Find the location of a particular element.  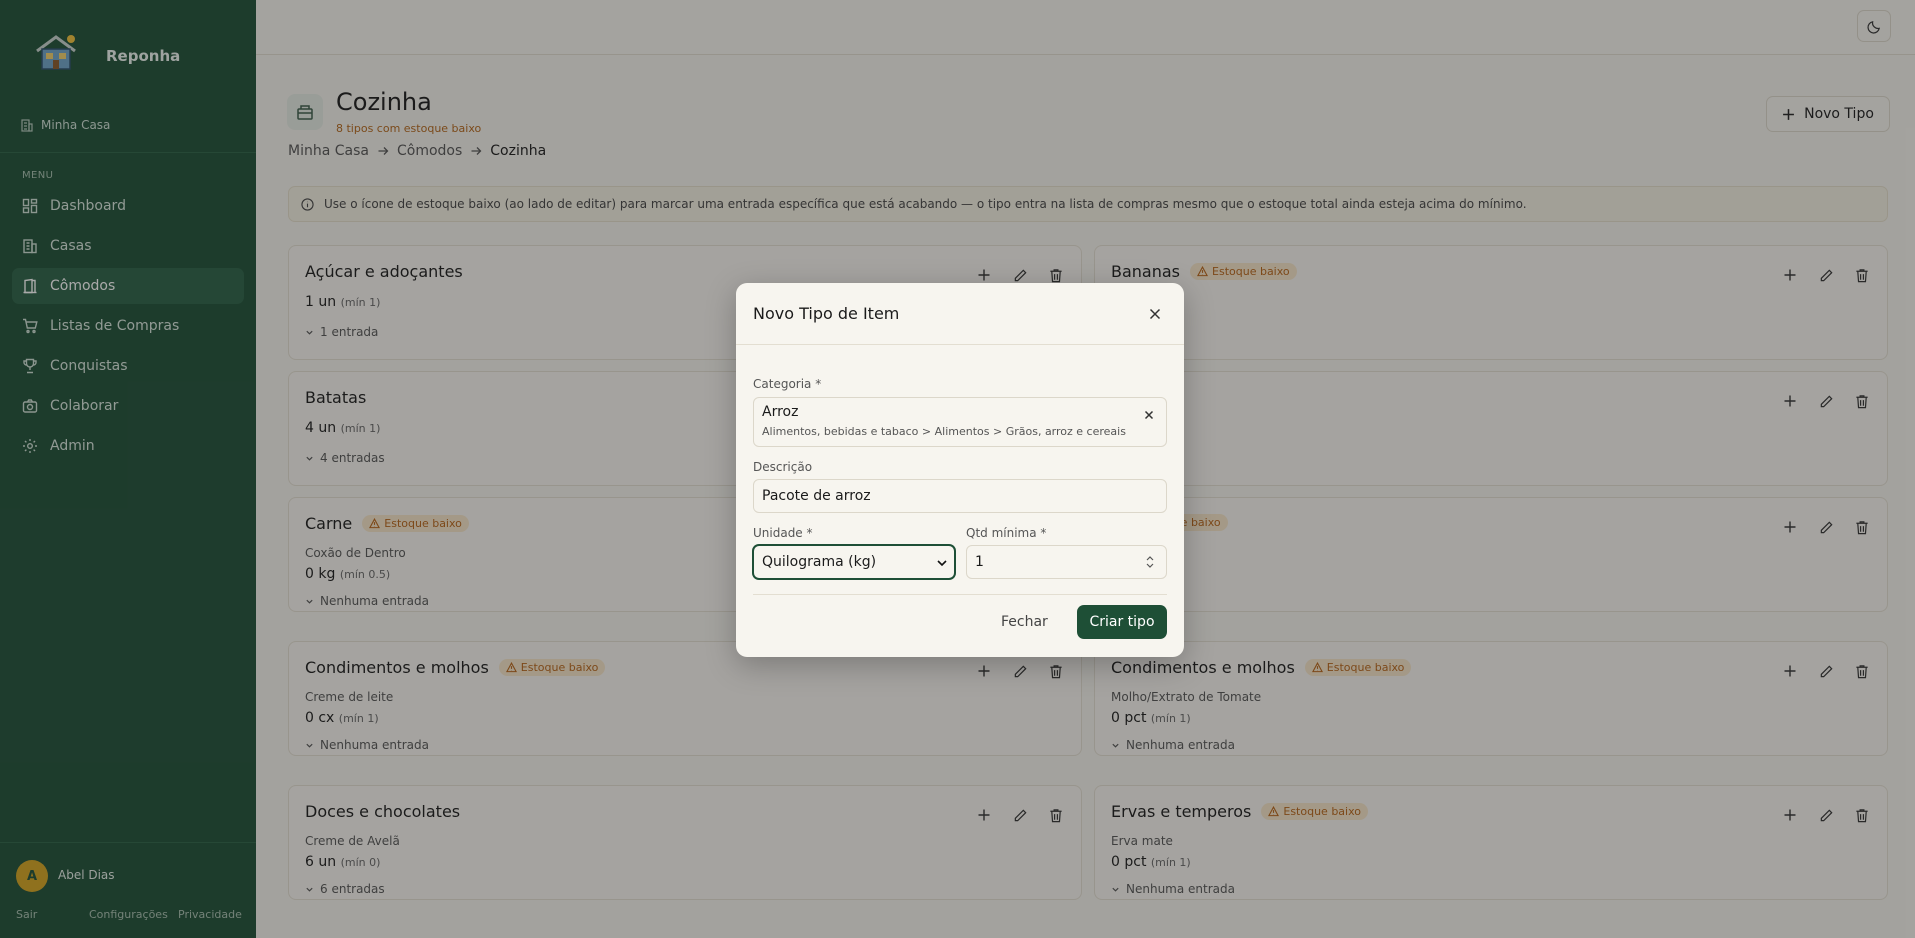

close-button: Fechar is located at coordinates (1024, 622).